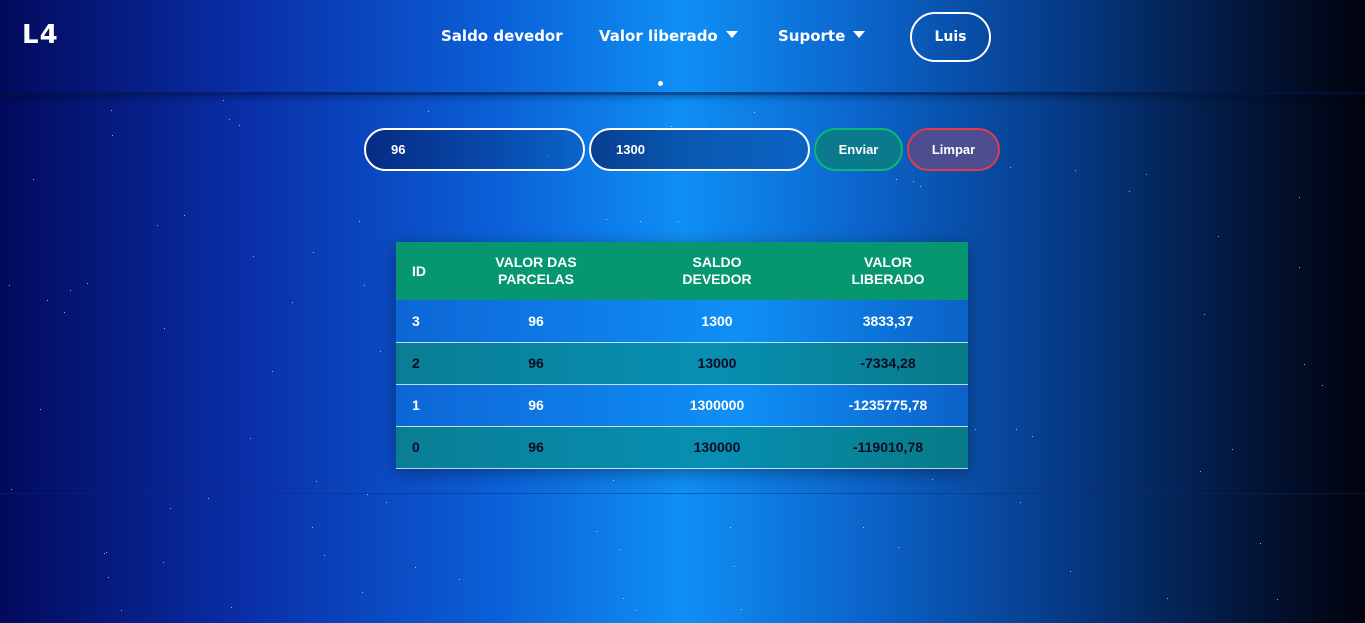  I want to click on user-menu-button: Luis, so click(950, 37).